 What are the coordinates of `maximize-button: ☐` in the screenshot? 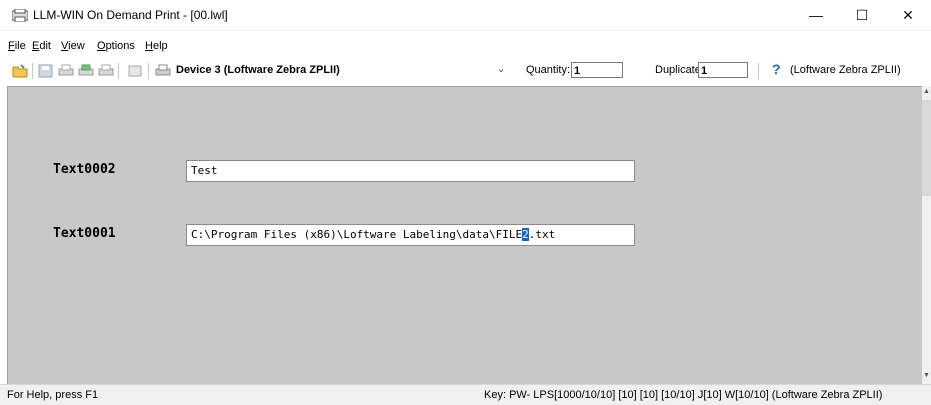 It's located at (862, 15).